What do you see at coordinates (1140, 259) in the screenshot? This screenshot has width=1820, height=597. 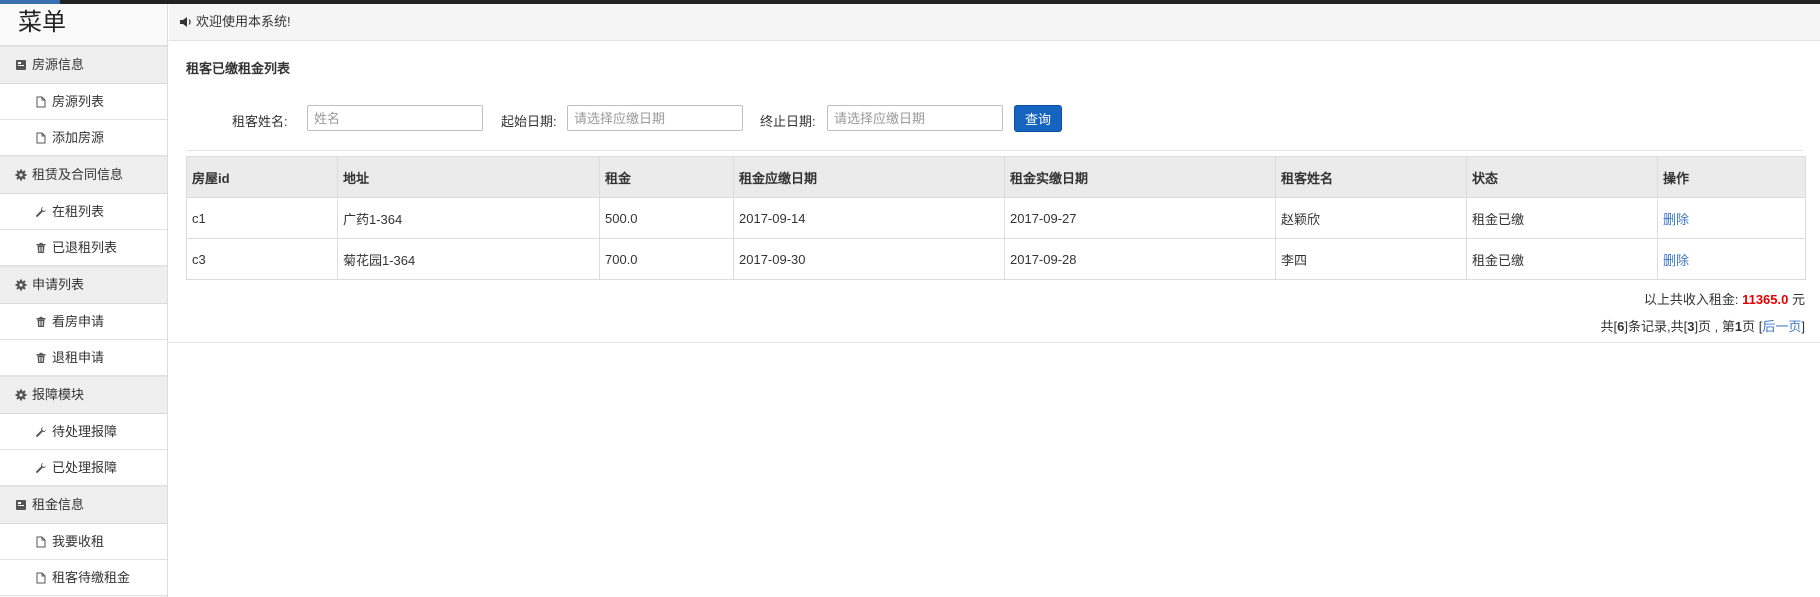 I see `cell-paid-date: 2017-09-28` at bounding box center [1140, 259].